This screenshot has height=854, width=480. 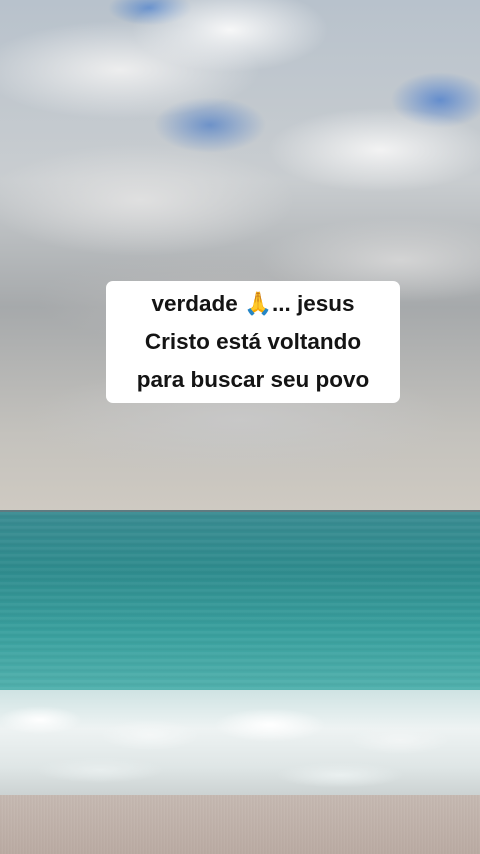 I want to click on caption-line-1: verdade 🙏... jesus, so click(x=253, y=303).